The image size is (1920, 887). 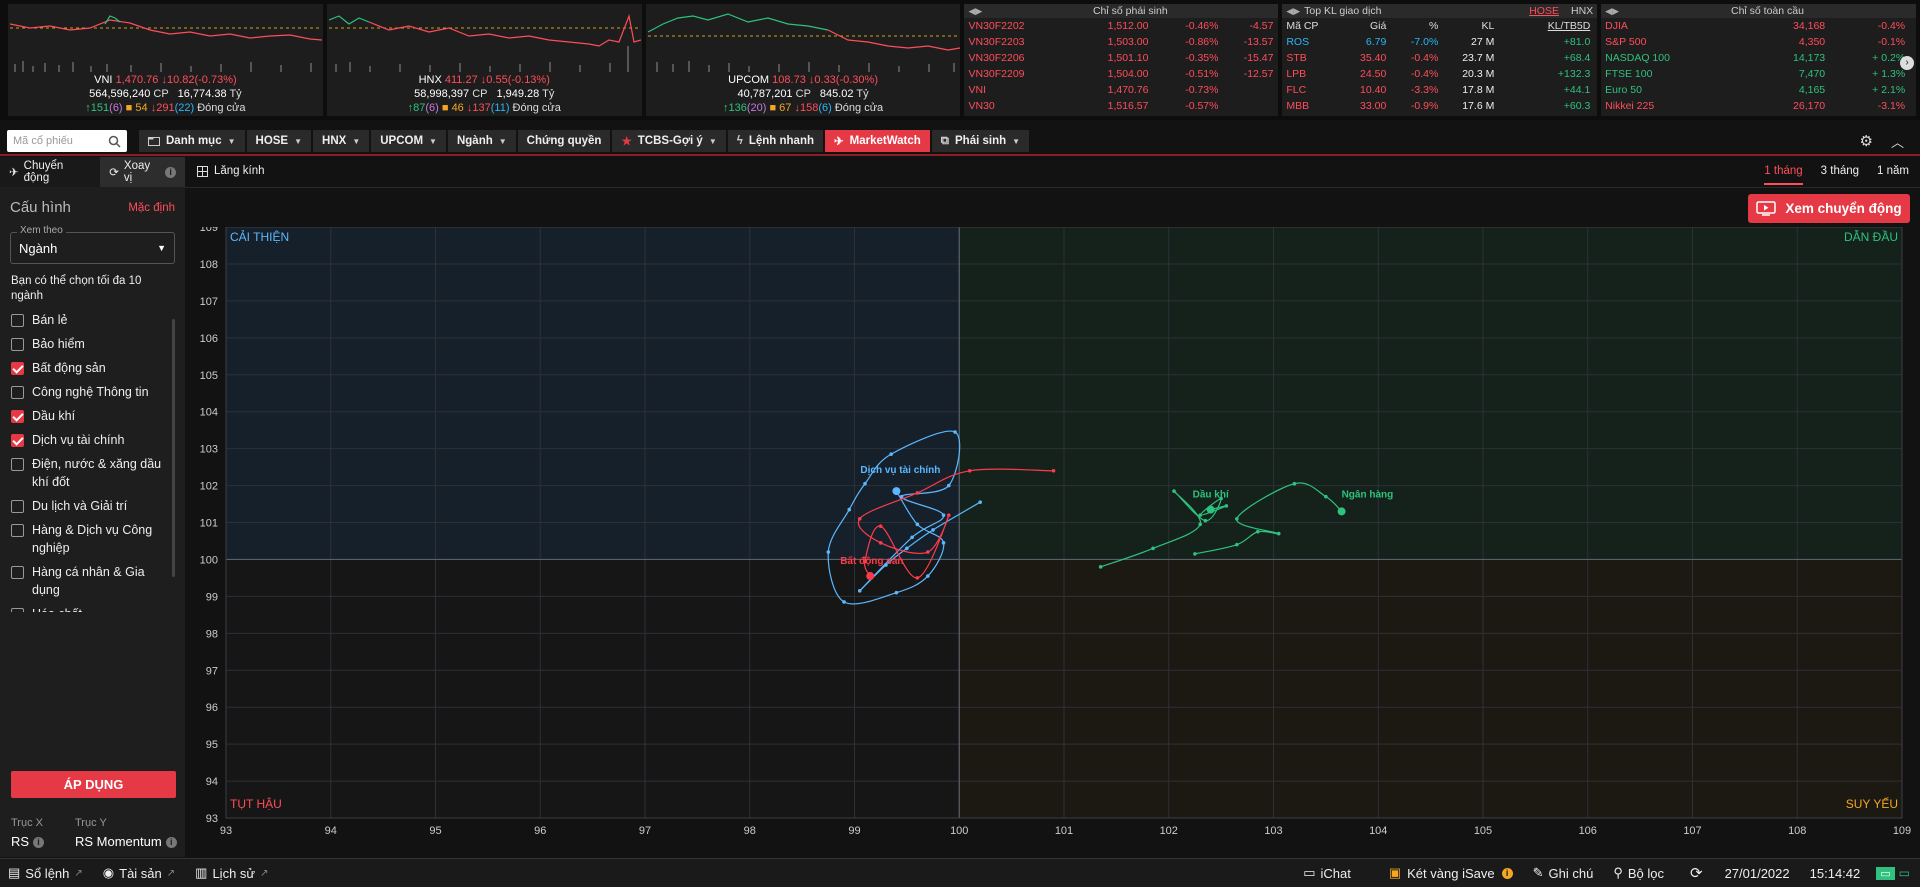 I want to click on menu-sector: Ngành ▼, so click(x=481, y=141).